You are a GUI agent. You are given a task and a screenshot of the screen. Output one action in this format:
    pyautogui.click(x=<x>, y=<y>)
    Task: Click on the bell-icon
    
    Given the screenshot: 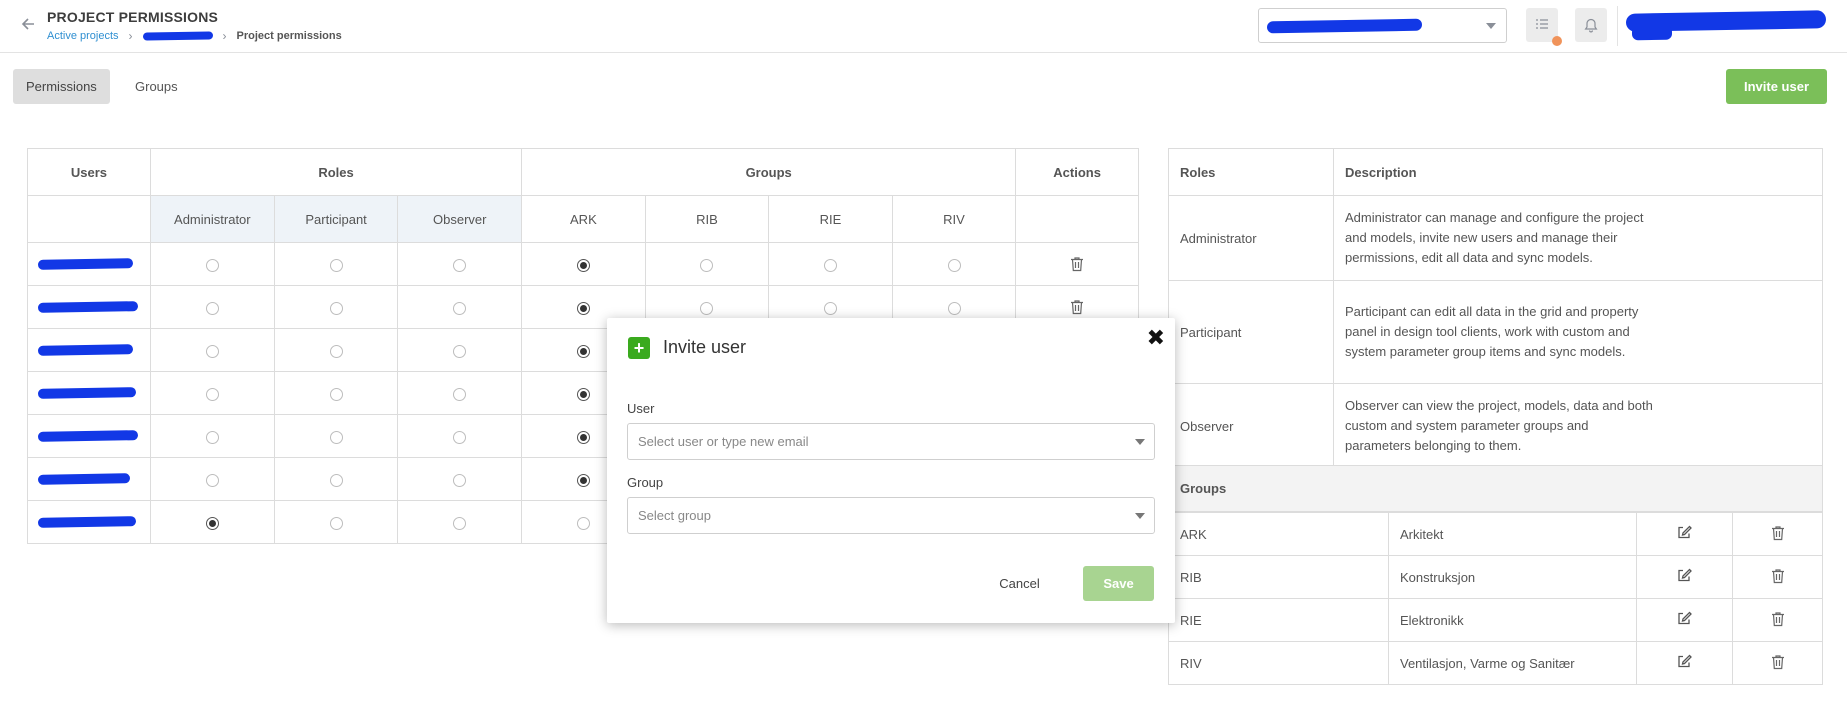 What is the action you would take?
    pyautogui.click(x=1591, y=25)
    